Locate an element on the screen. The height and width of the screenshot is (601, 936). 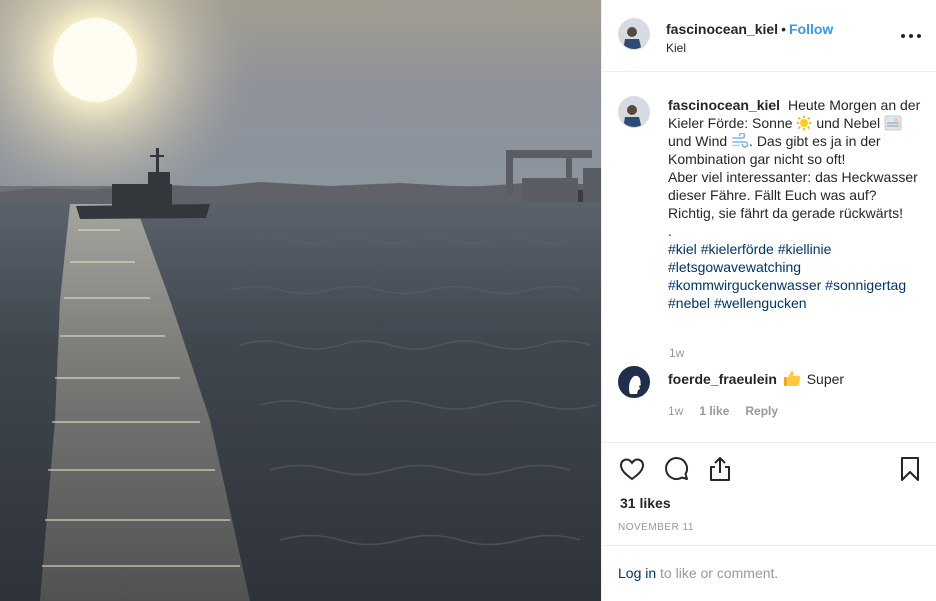
comment-icon is located at coordinates (676, 469).